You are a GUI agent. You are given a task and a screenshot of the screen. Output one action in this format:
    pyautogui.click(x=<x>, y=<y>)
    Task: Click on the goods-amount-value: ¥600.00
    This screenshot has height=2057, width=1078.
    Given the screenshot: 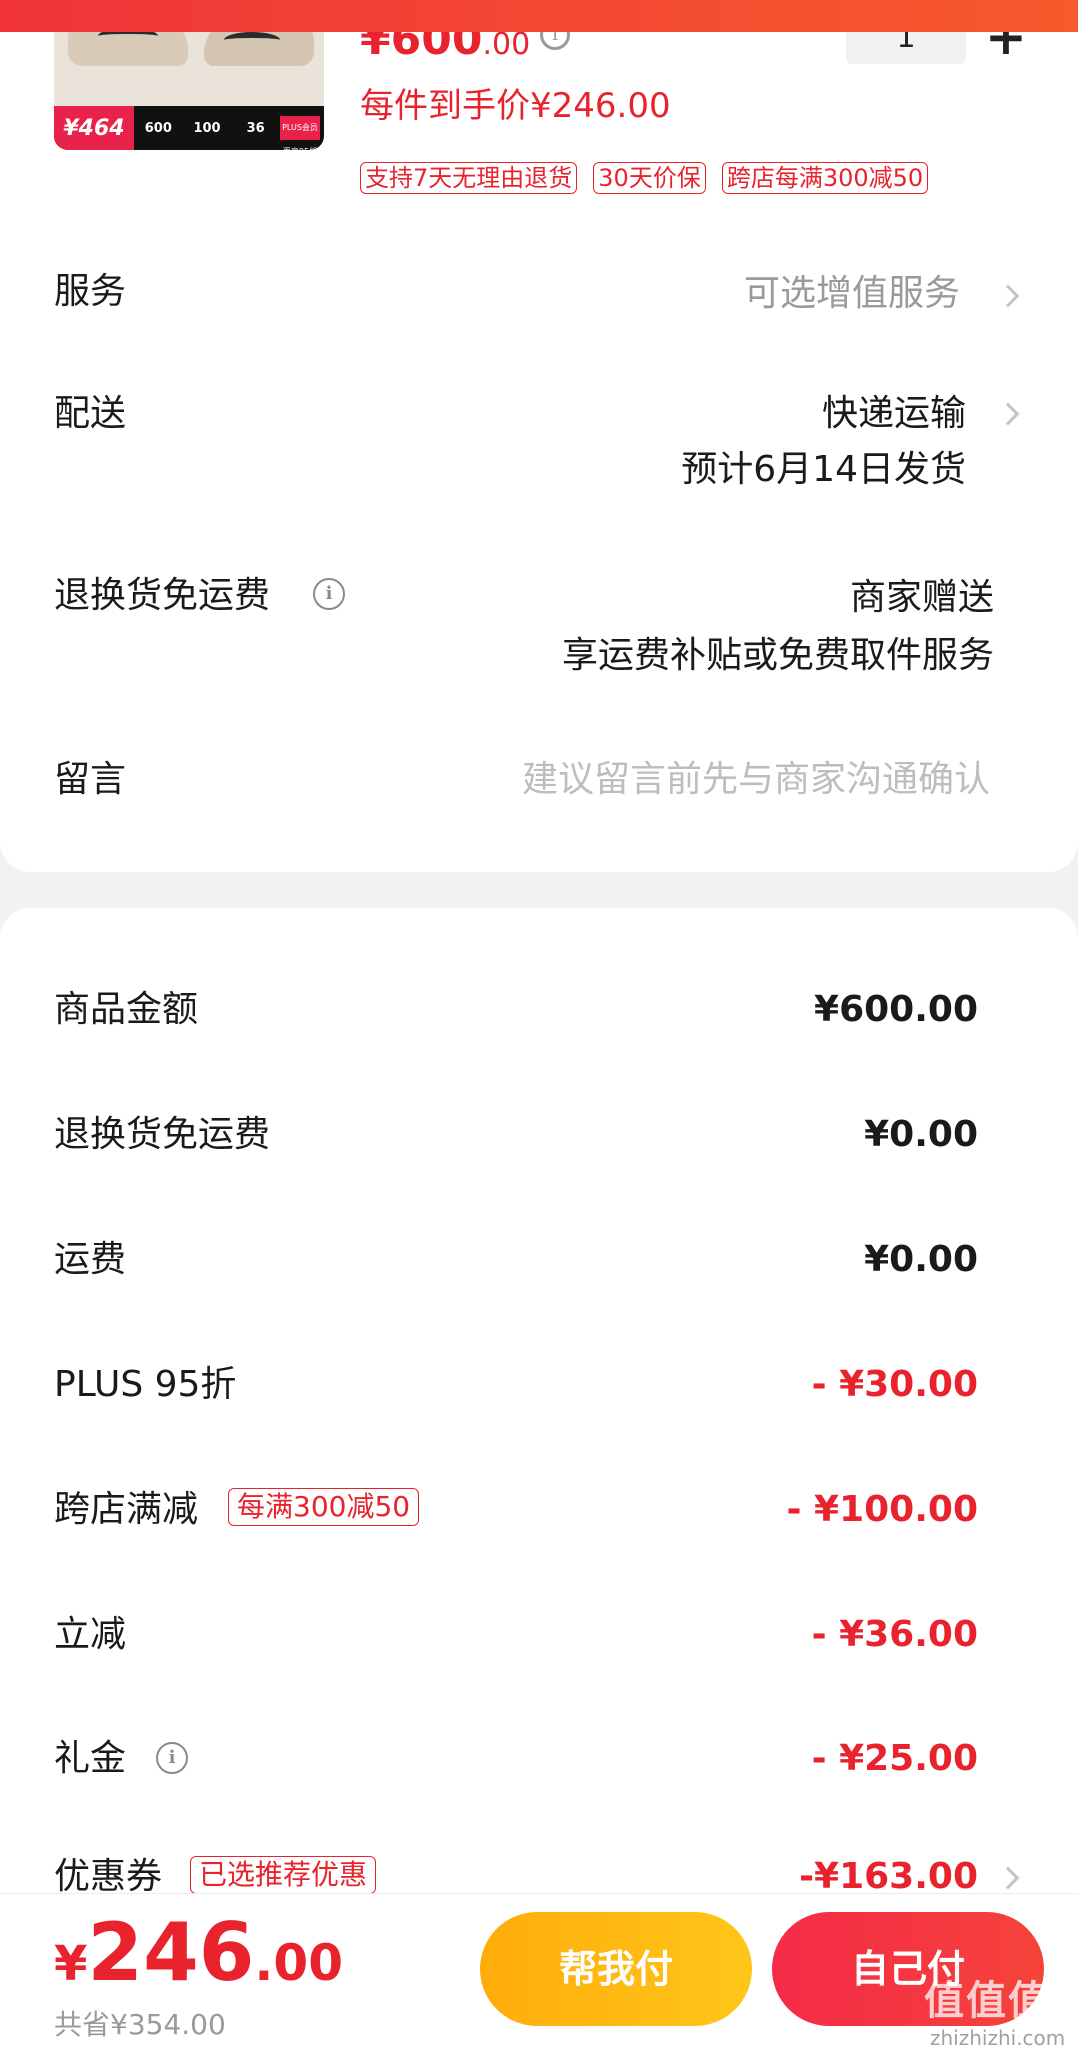 What is the action you would take?
    pyautogui.click(x=896, y=1009)
    